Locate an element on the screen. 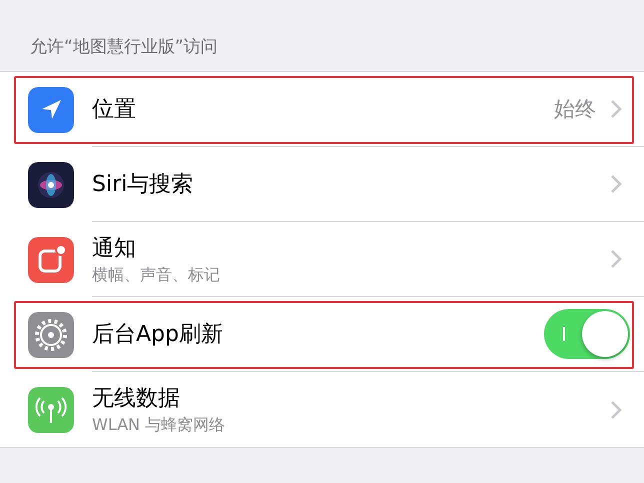 Image resolution: width=644 pixels, height=483 pixels. row-title: 无线数据 is located at coordinates (136, 399).